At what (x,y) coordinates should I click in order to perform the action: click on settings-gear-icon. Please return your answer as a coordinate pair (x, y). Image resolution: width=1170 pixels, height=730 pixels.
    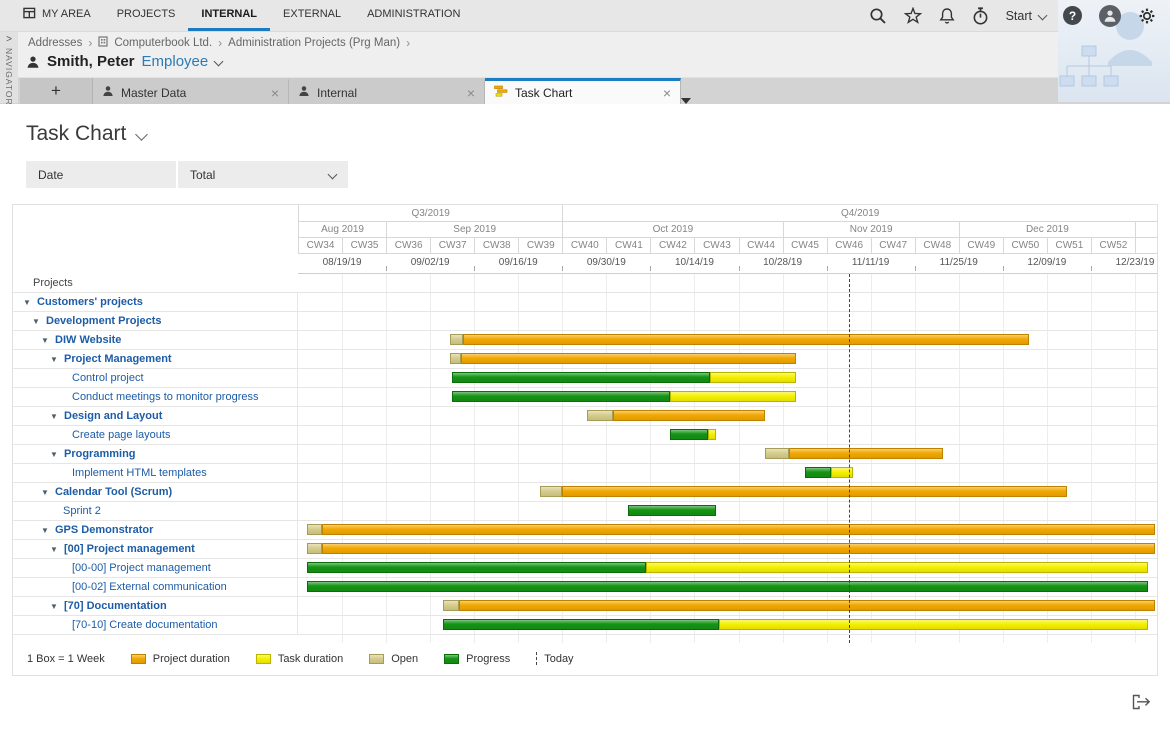
    Looking at the image, I should click on (1147, 16).